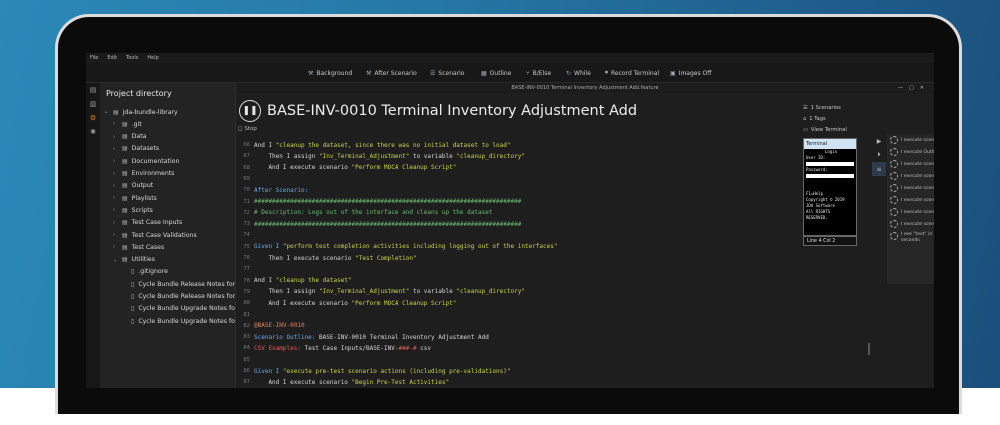 The width and height of the screenshot is (1000, 425). What do you see at coordinates (246, 167) in the screenshot?
I see `line-number: 68` at bounding box center [246, 167].